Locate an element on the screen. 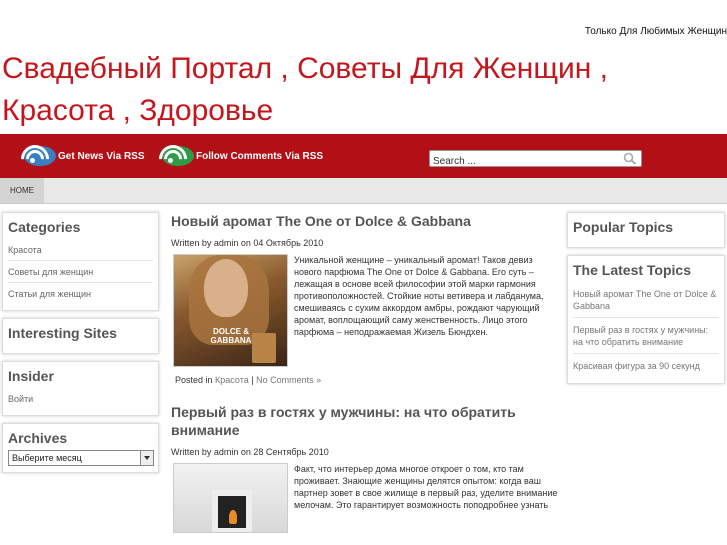 Image resolution: width=727 pixels, height=545 pixels. login-link: Войти is located at coordinates (80, 398).